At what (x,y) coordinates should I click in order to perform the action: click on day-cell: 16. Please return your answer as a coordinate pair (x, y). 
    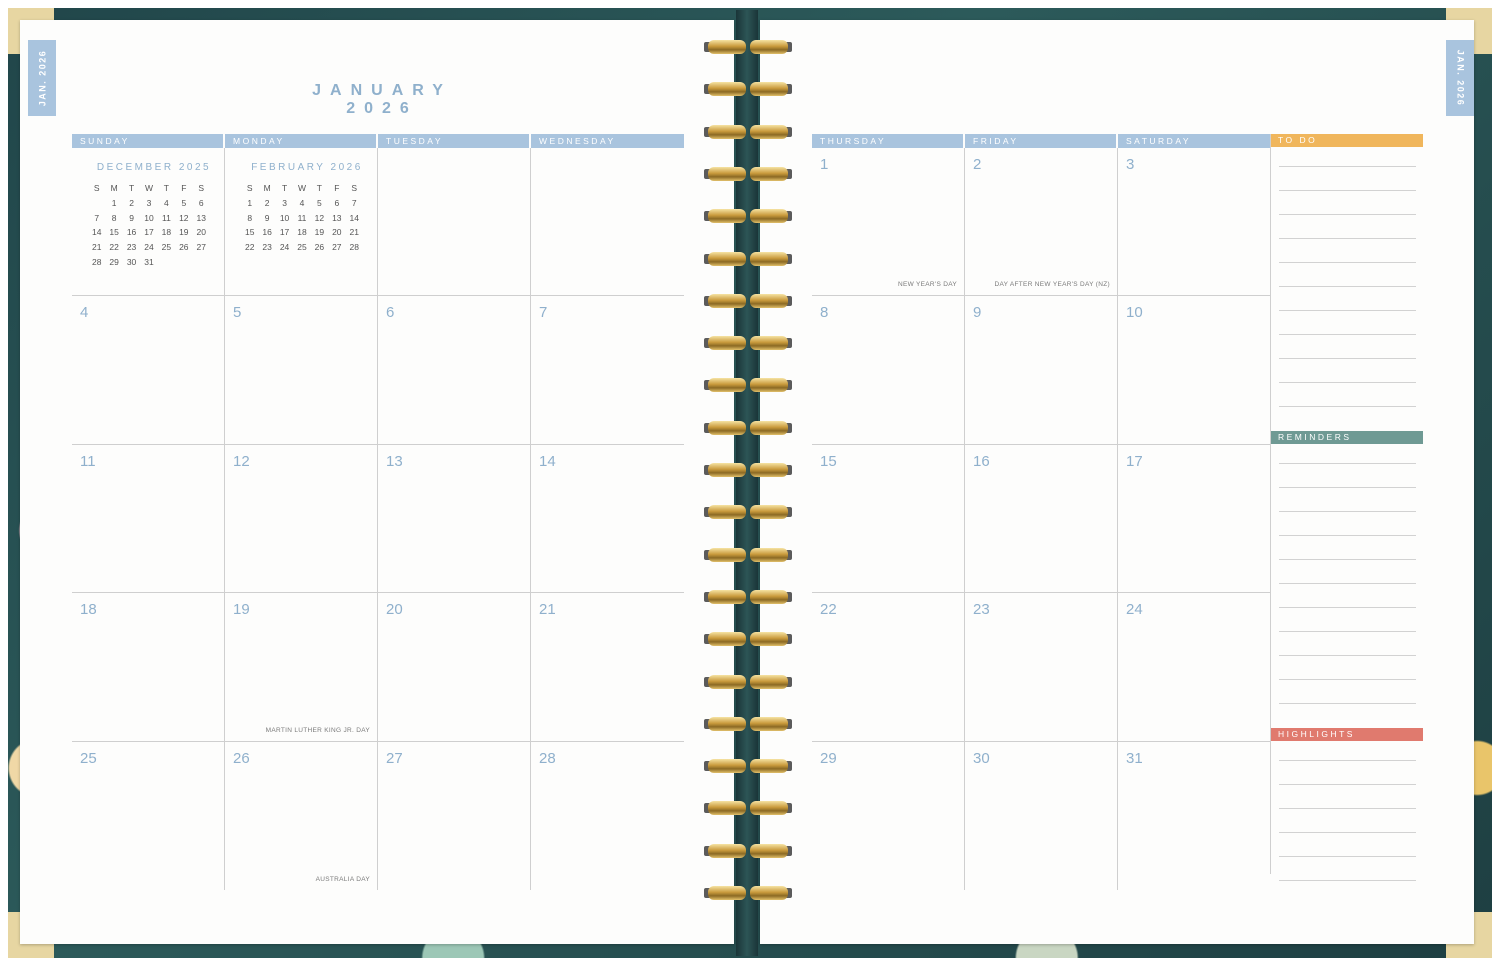
    Looking at the image, I should click on (1041, 518).